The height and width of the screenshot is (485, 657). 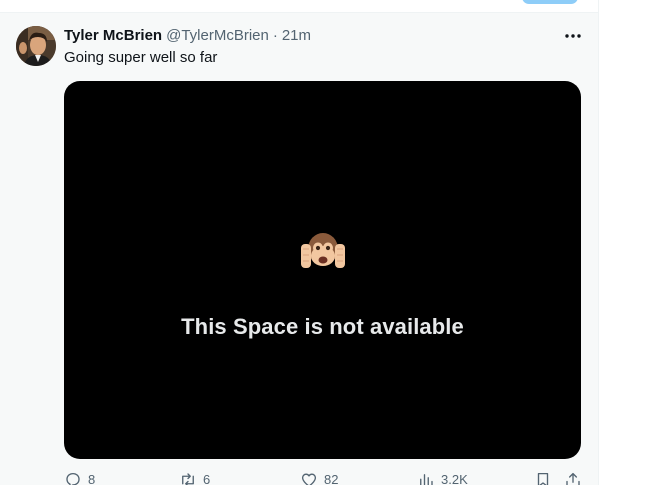 I want to click on author-handle: @TylerMcBrien, so click(x=217, y=36).